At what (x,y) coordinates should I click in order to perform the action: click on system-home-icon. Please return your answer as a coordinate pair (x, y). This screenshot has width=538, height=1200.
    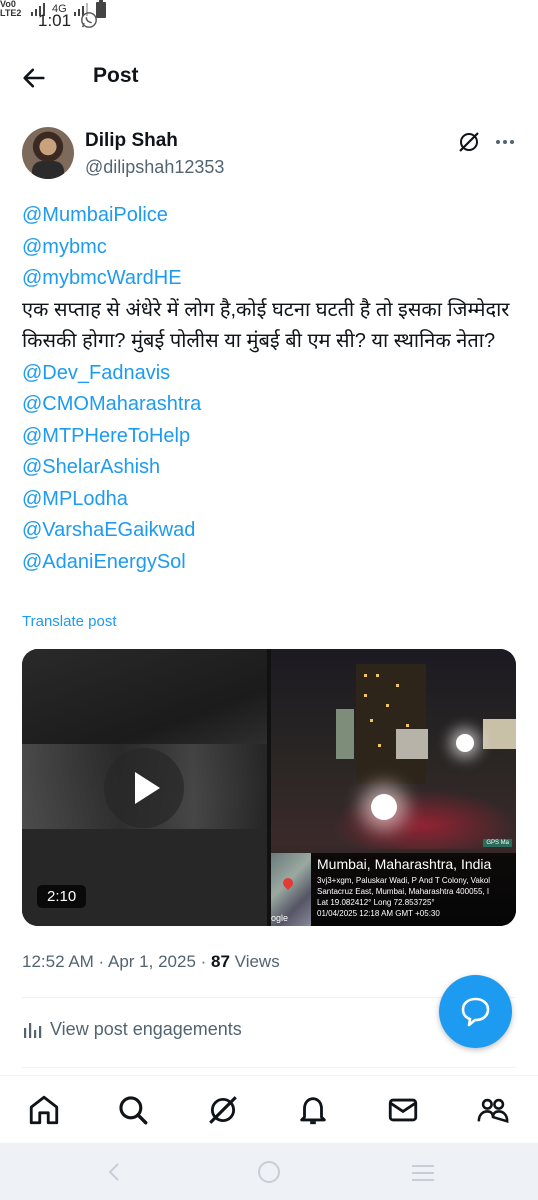
    Looking at the image, I should click on (269, 1172).